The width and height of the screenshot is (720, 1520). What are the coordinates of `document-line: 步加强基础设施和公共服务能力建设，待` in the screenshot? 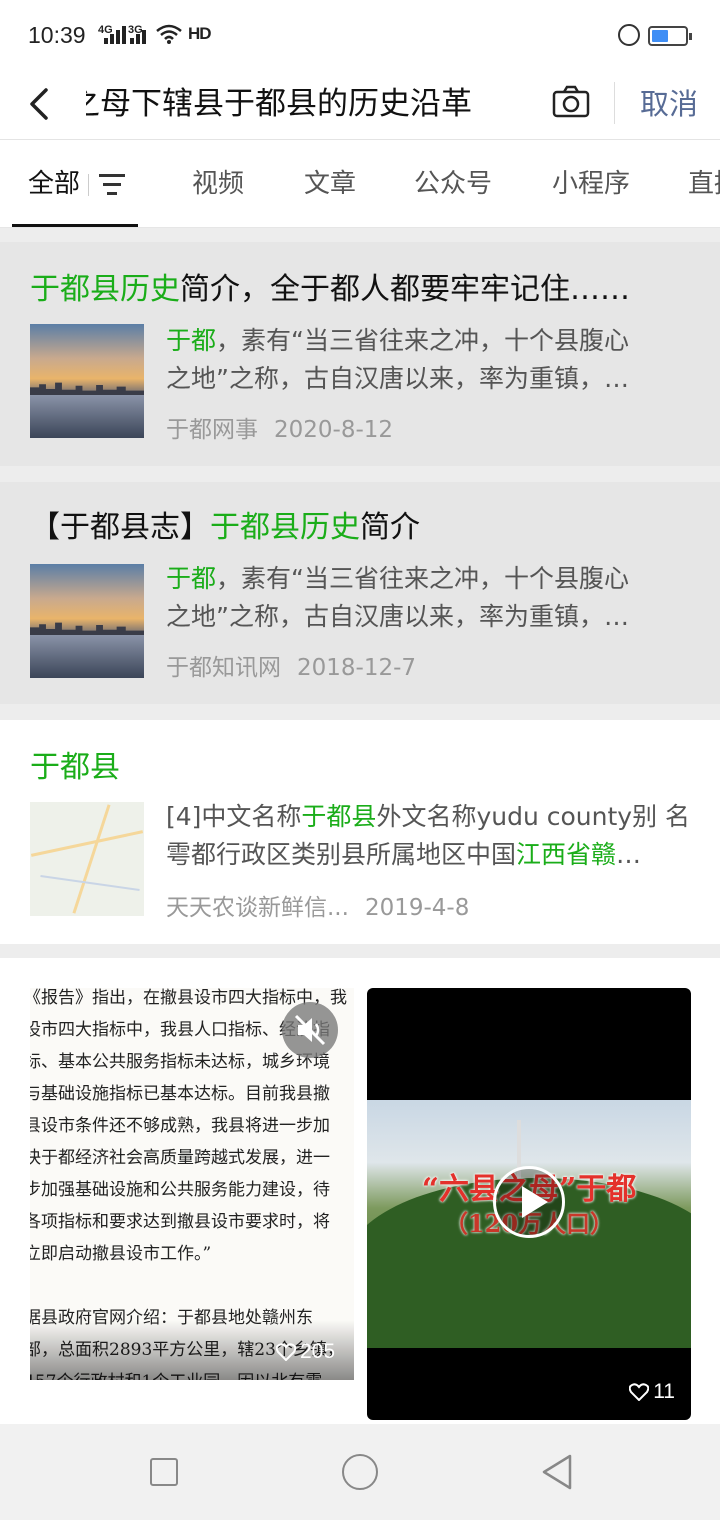 It's located at (180, 1190).